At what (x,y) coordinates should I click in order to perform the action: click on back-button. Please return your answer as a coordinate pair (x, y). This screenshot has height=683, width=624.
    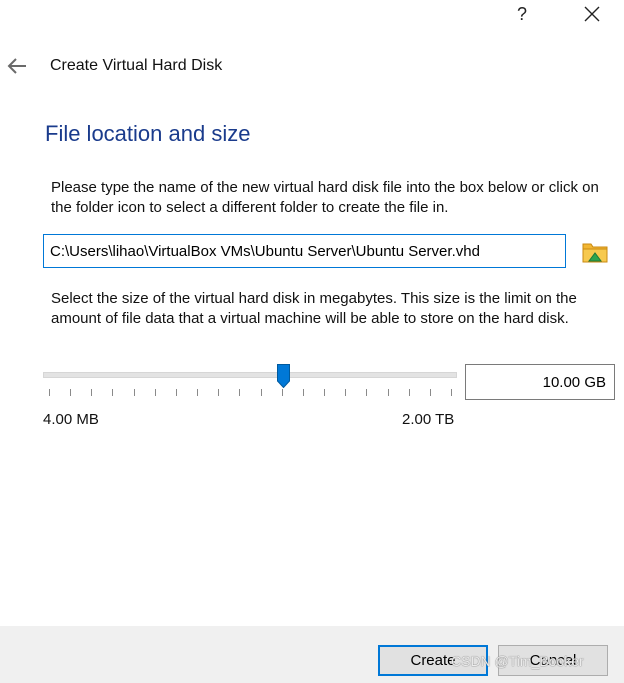
    Looking at the image, I should click on (17, 66).